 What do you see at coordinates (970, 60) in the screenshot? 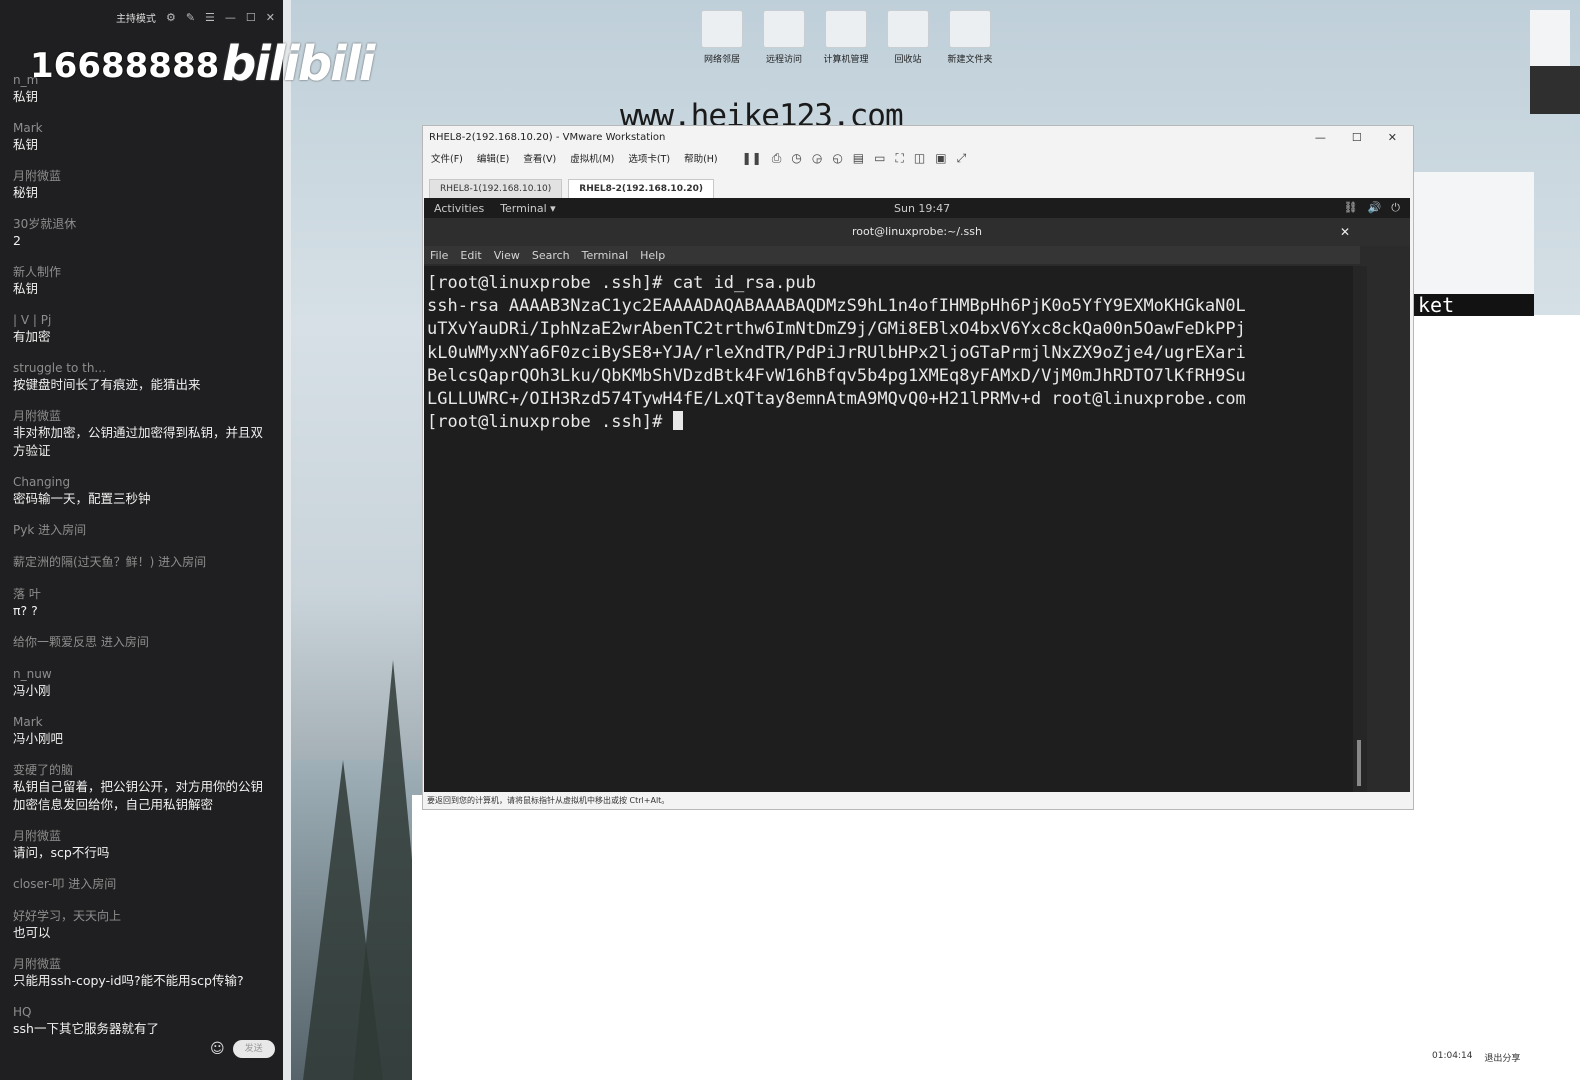
I see `desktop-icon-label: 新建文件夹` at bounding box center [970, 60].